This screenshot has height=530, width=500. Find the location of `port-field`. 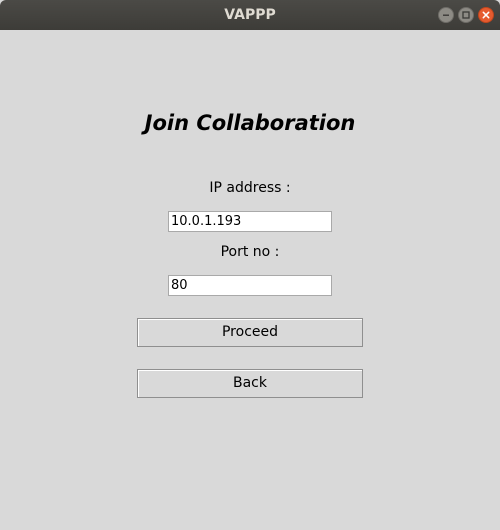

port-field is located at coordinates (250, 285).